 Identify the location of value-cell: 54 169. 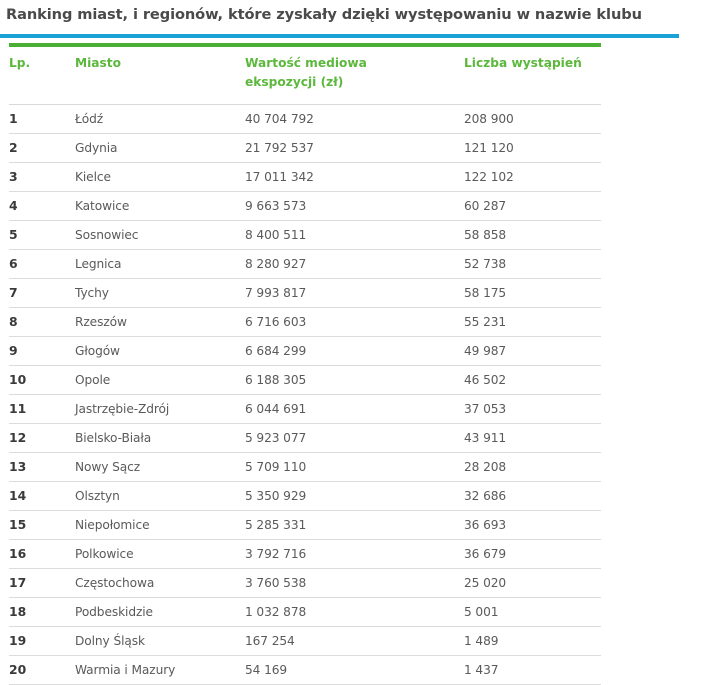
(266, 670).